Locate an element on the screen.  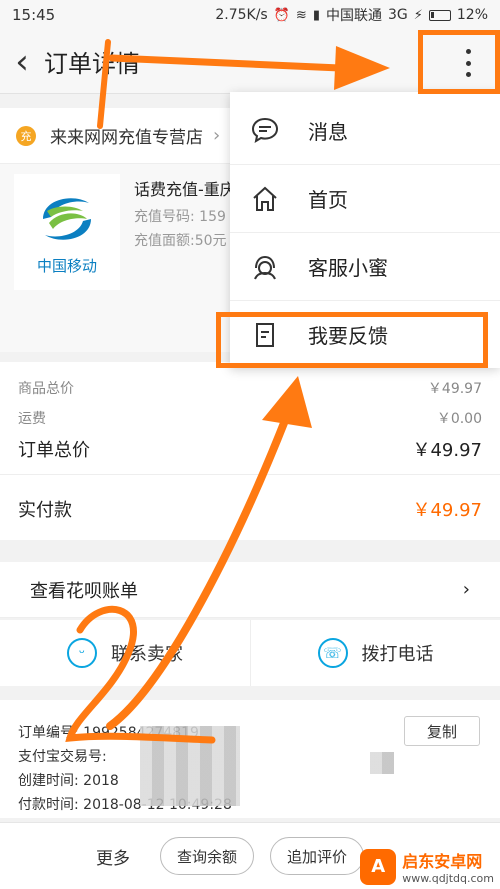
watermark-cn: 启东安卓网 is located at coordinates (442, 861).